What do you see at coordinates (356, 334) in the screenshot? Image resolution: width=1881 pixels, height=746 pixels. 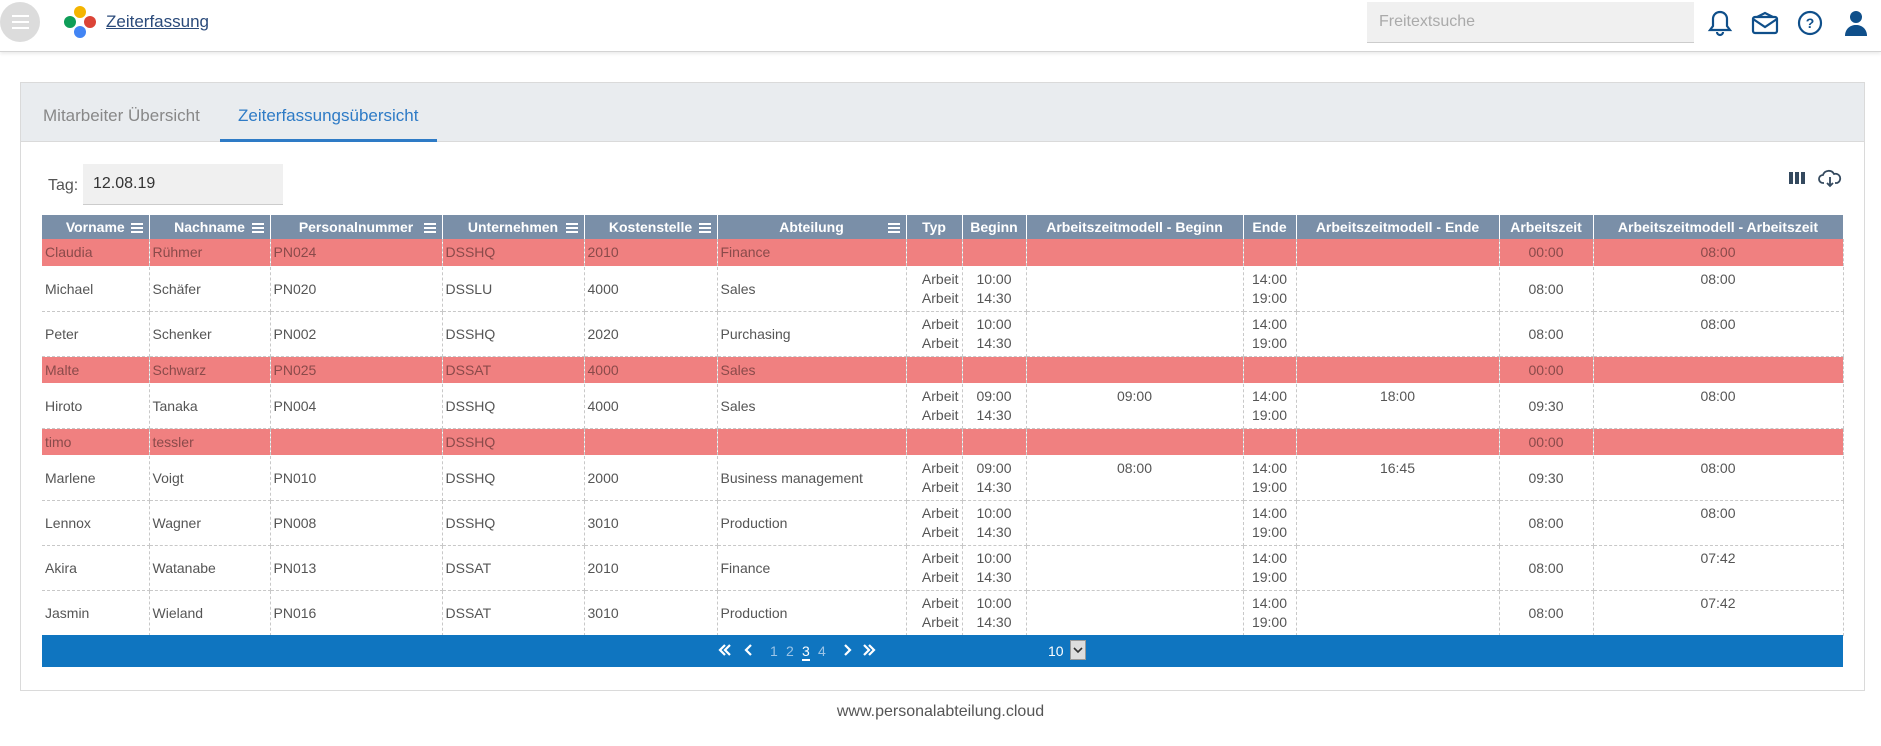 I see `cell-personalnummer: PN002` at bounding box center [356, 334].